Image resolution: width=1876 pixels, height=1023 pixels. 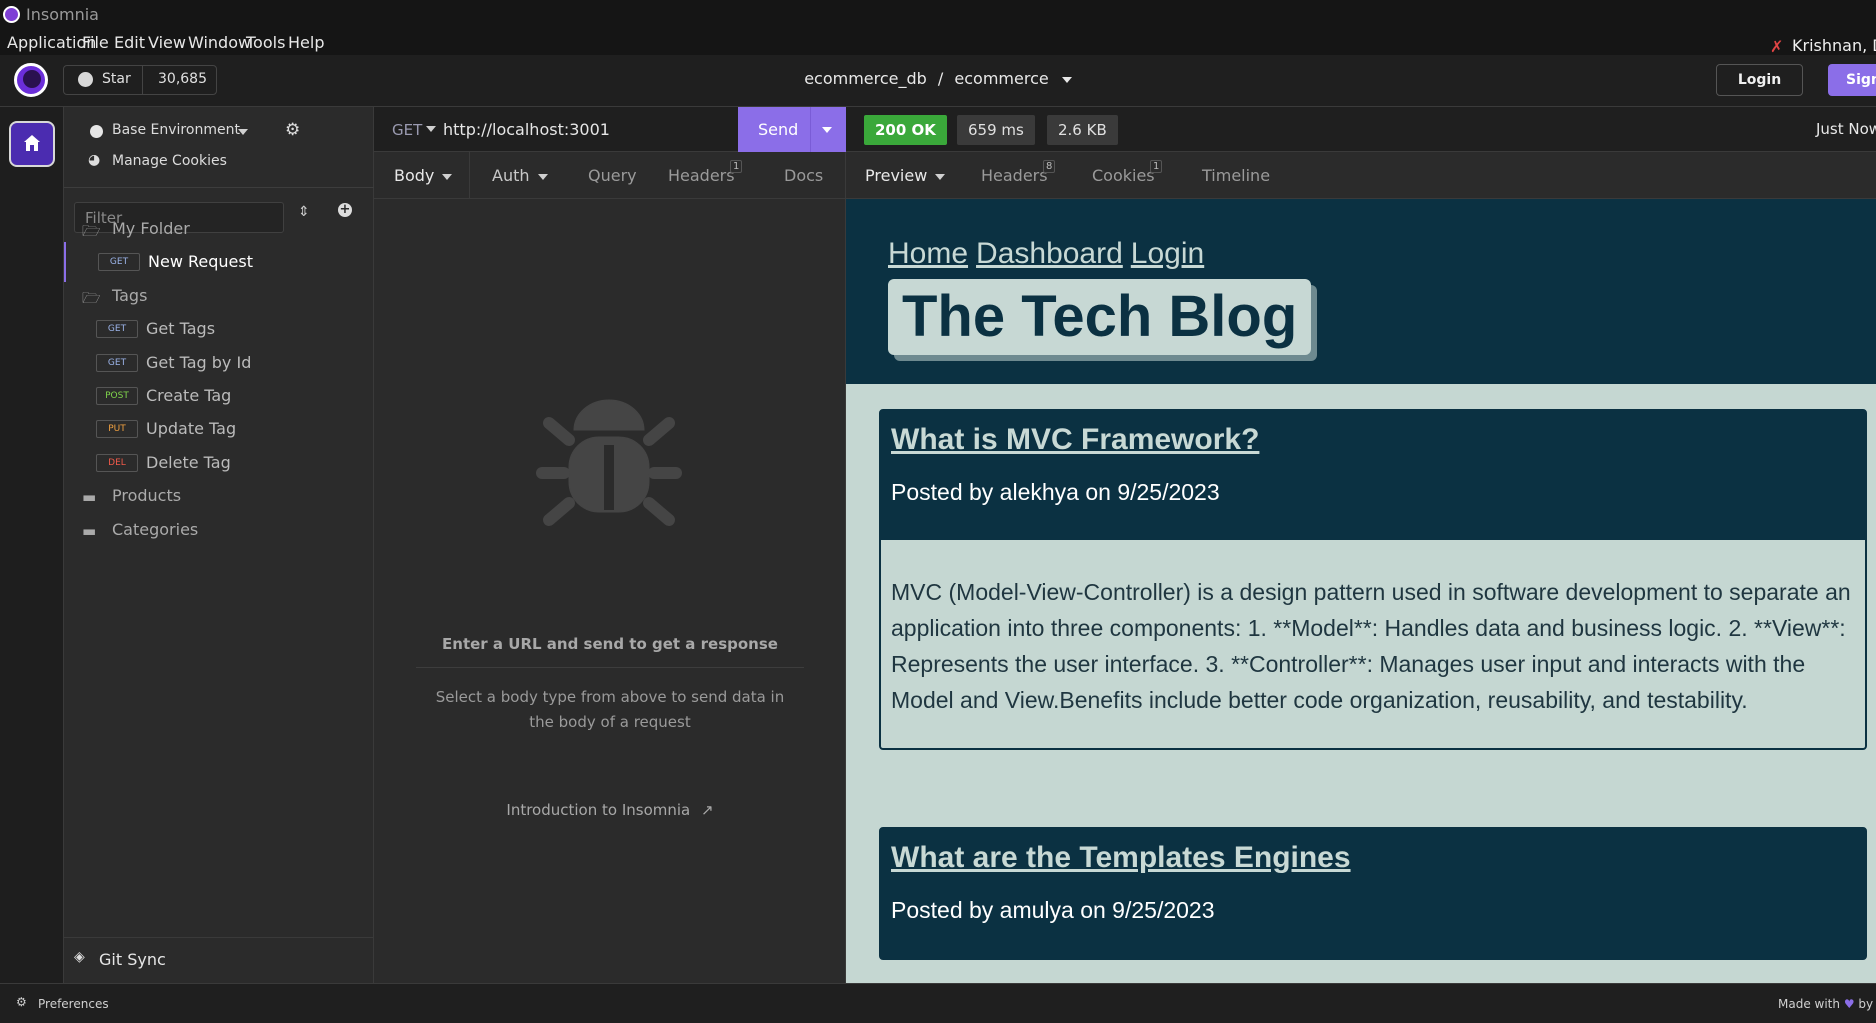 What do you see at coordinates (176, 130) in the screenshot?
I see `environment-label: Base Environment` at bounding box center [176, 130].